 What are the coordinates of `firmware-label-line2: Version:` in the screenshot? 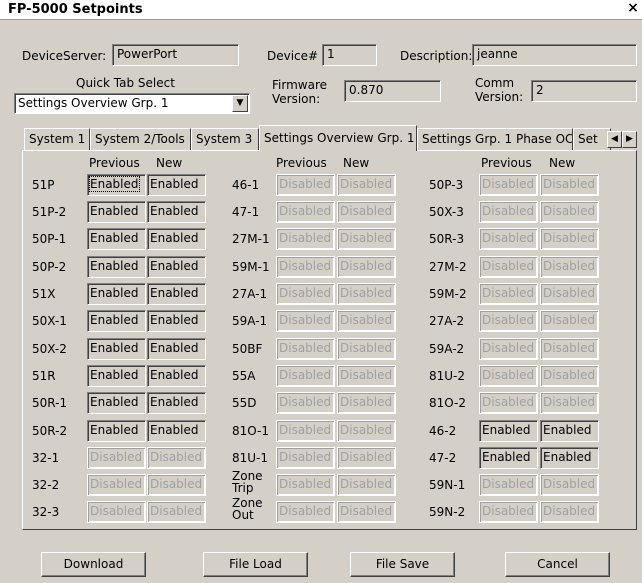 It's located at (296, 99).